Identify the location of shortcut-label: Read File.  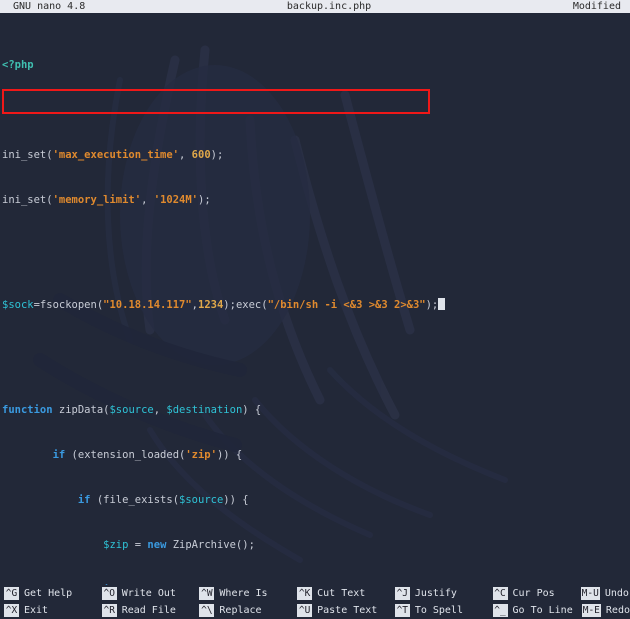
(148, 610).